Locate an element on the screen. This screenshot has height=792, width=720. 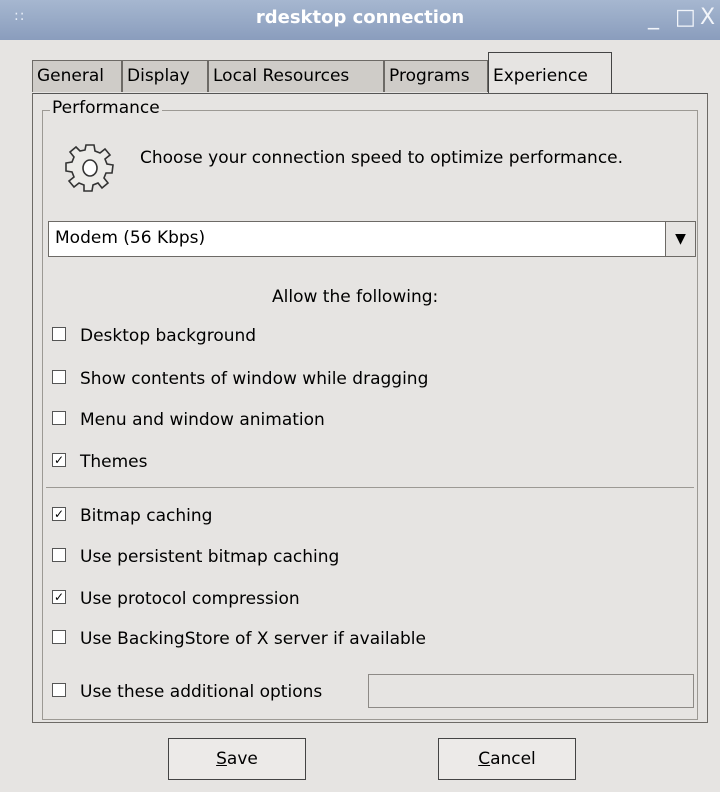
option-label: Show contents of window while dragging is located at coordinates (254, 379).